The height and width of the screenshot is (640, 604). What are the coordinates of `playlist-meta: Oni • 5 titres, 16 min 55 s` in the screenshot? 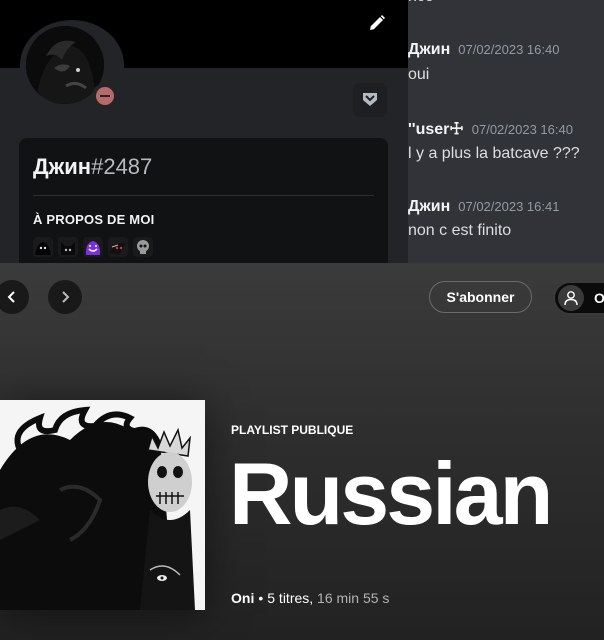 It's located at (310, 598).